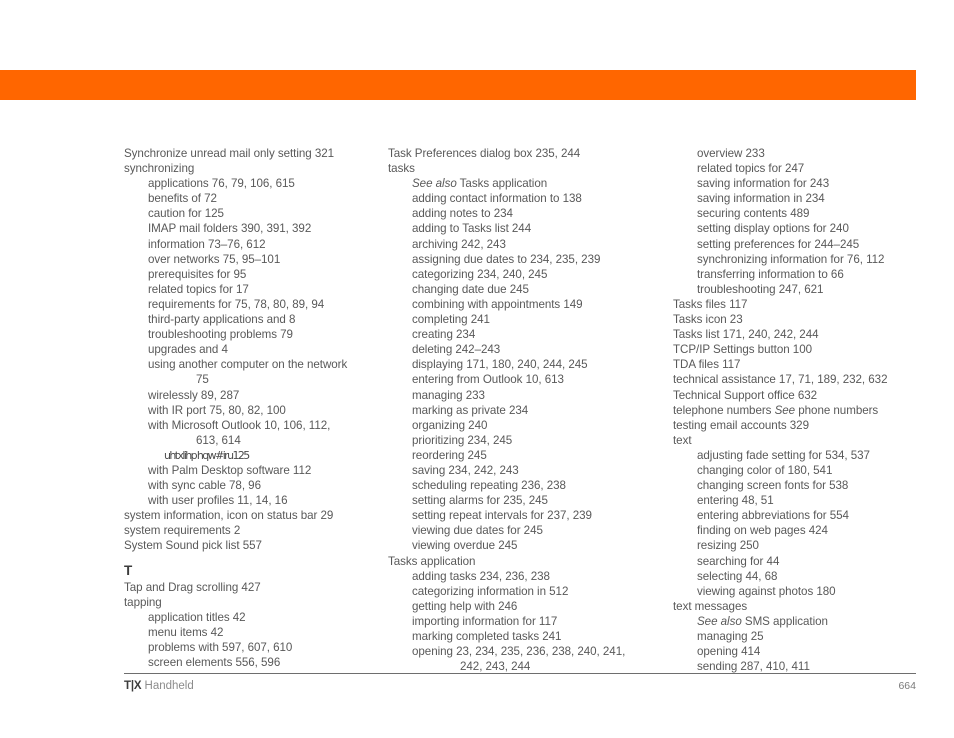  I want to click on index-entry-sub: information 73–76, 612, so click(207, 244).